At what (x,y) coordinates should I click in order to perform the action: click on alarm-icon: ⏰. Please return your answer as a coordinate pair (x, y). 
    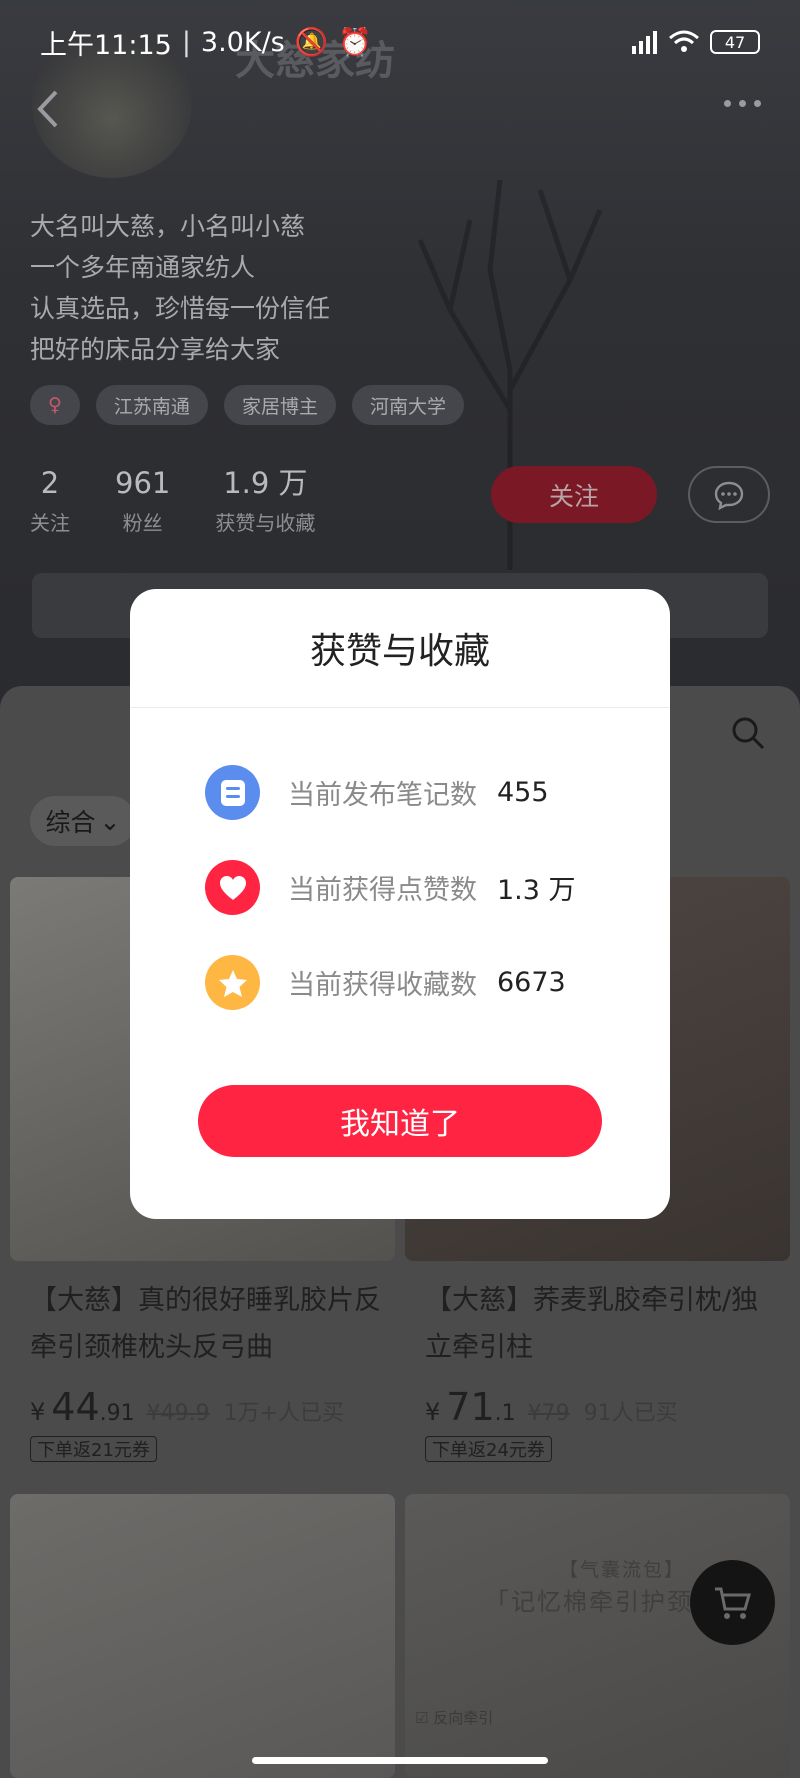
    Looking at the image, I should click on (355, 42).